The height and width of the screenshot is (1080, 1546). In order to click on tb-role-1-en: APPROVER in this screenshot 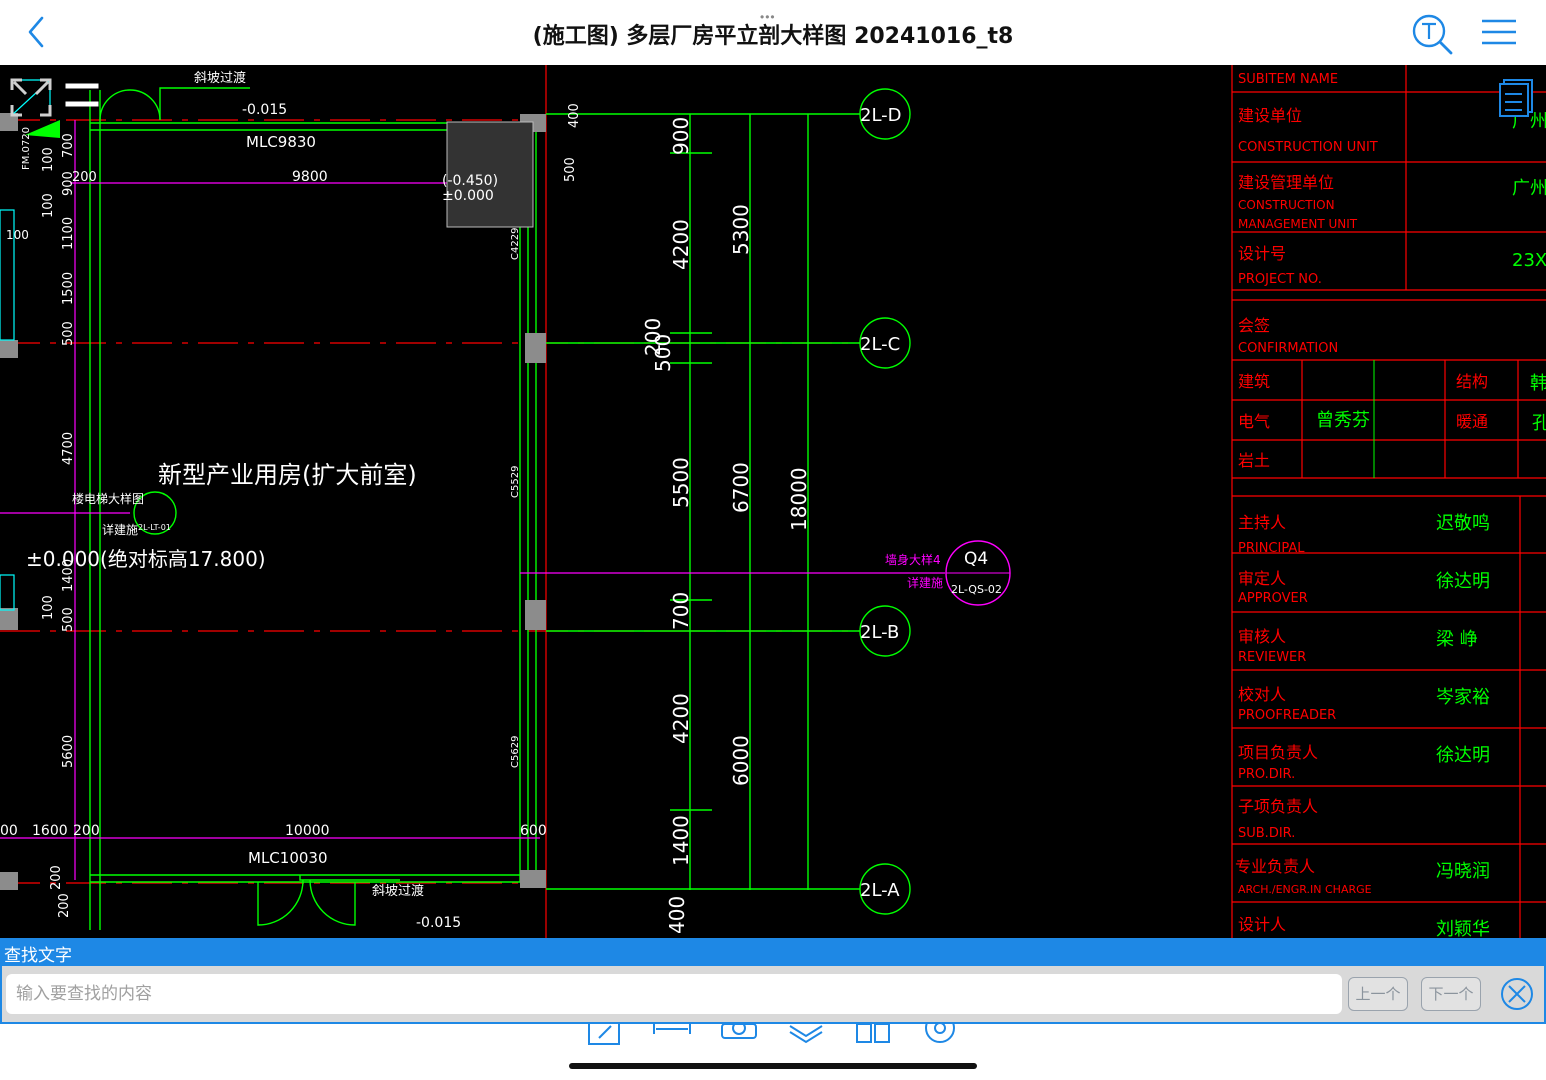, I will do `click(1273, 598)`.